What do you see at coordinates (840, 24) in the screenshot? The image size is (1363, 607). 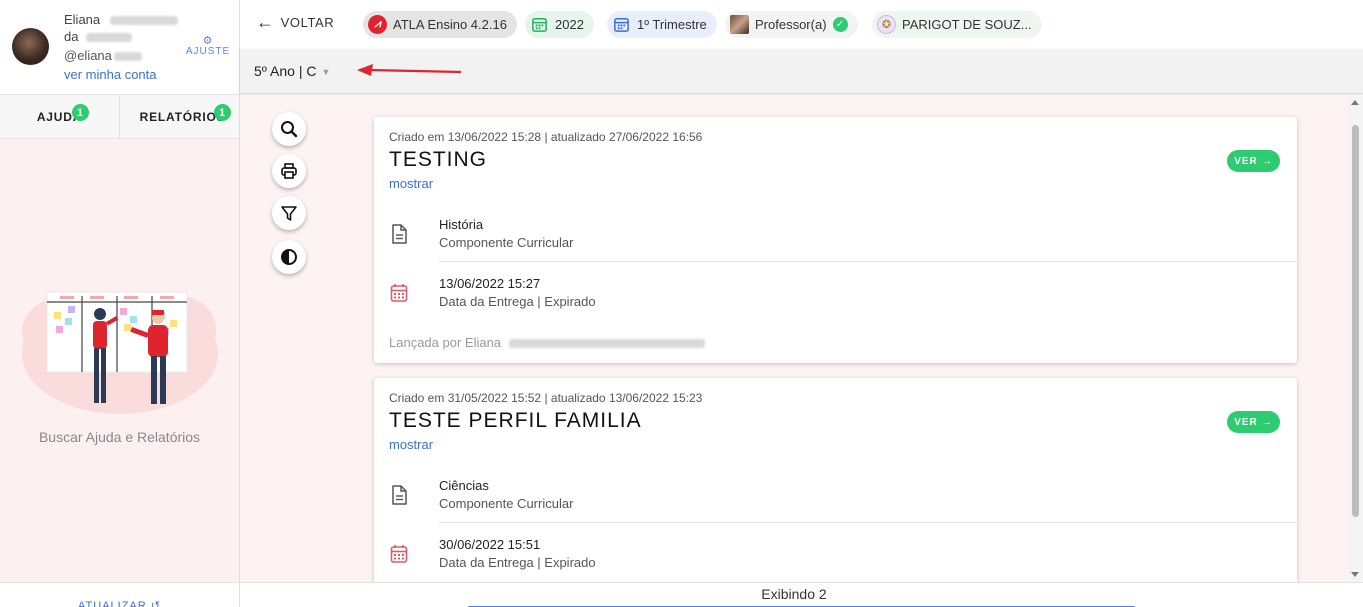 I see `check-circle-icon: ✓` at bounding box center [840, 24].